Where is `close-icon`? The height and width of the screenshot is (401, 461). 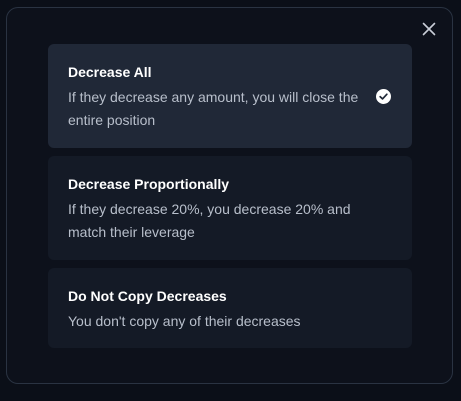 close-icon is located at coordinates (429, 29).